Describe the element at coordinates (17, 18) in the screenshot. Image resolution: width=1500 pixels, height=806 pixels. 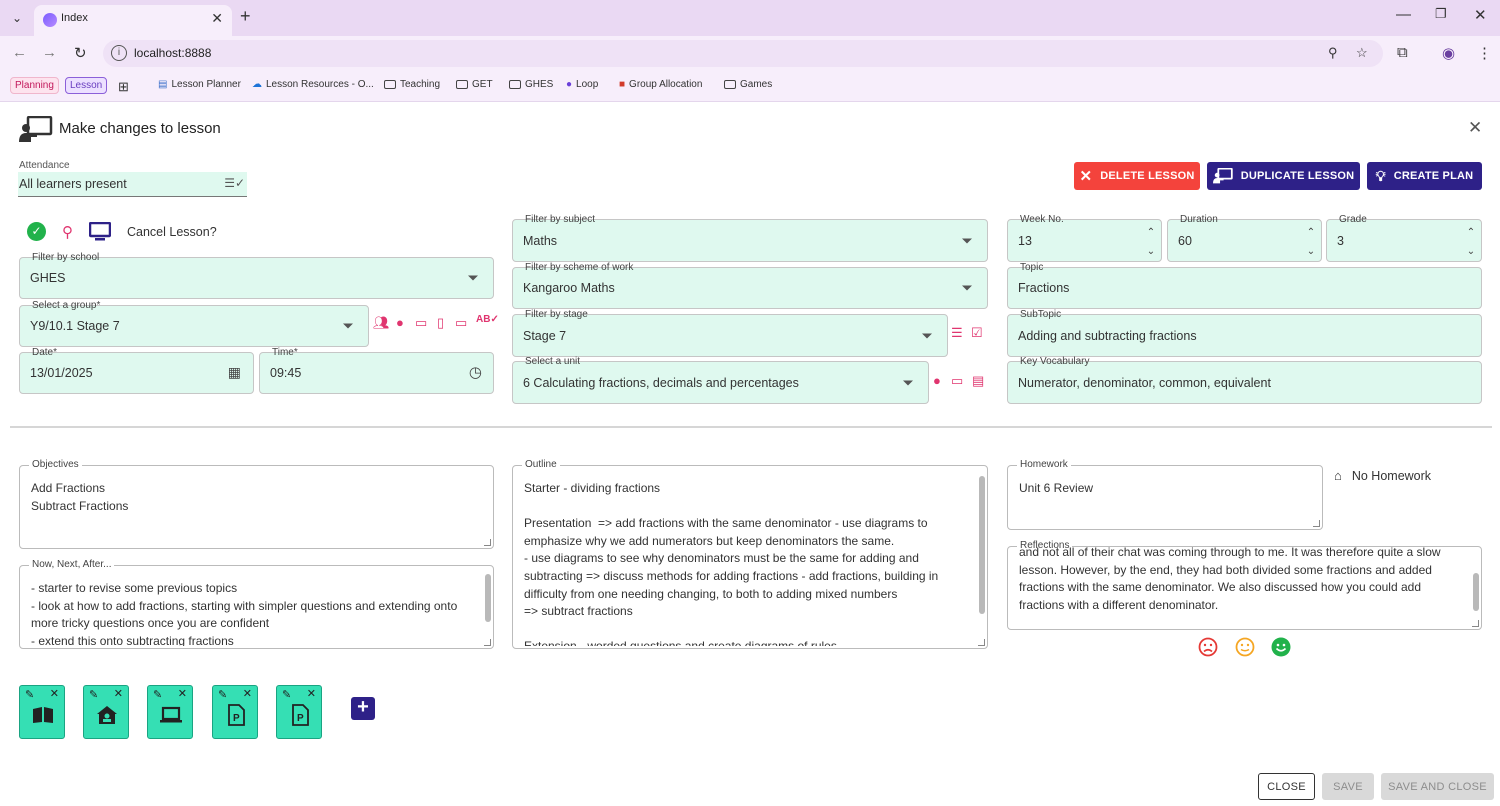
I see `tab-search-chevron-icon: ⌄` at that location.